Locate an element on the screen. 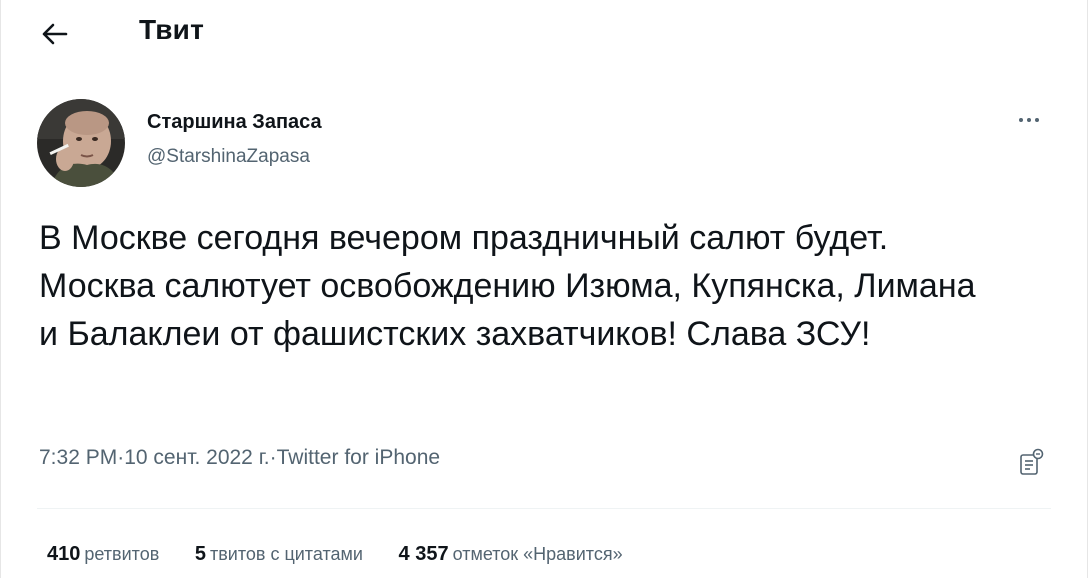 This screenshot has height=580, width=1088. quotes-label: твитов с цитатами is located at coordinates (286, 554).